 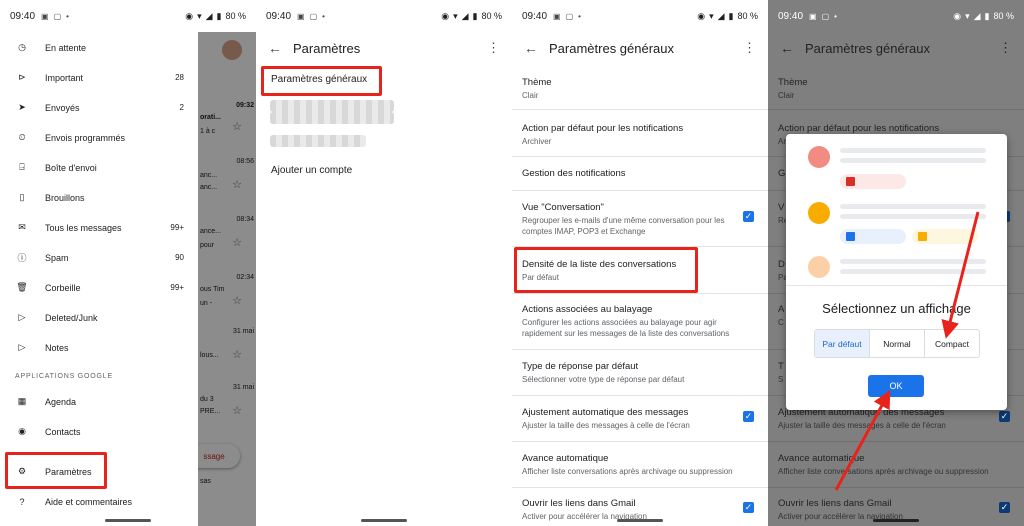 I want to click on arrow-to-compact, so click(x=960, y=275).